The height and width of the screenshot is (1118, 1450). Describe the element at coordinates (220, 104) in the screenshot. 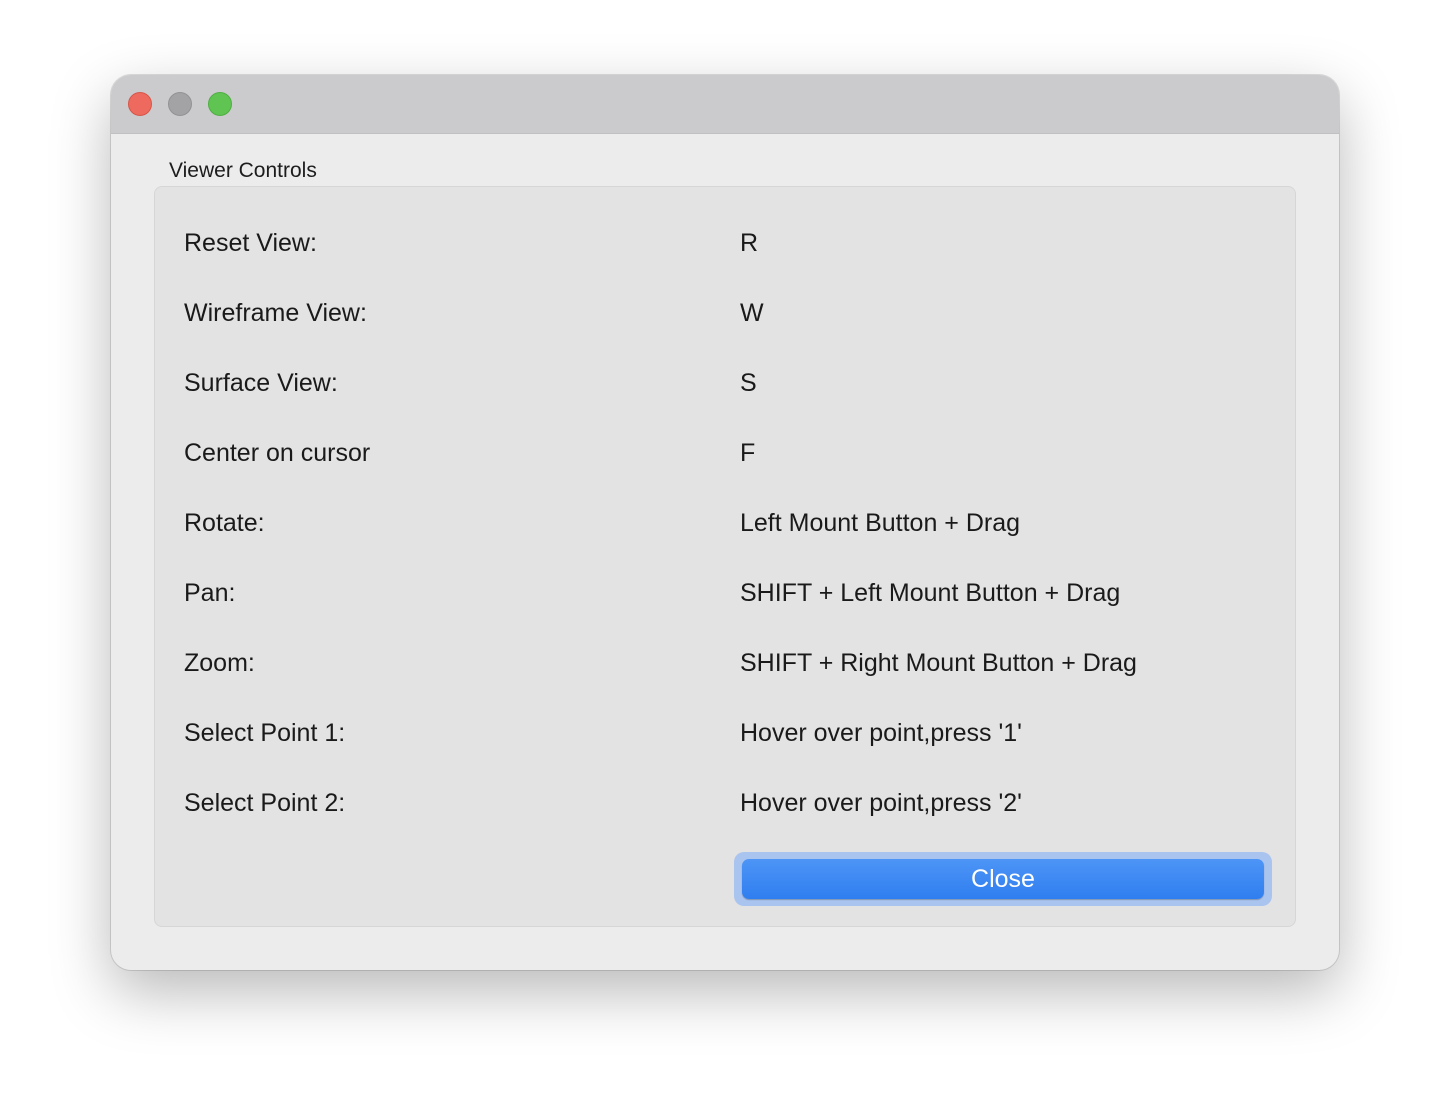

I see `window-zoom-icon` at that location.